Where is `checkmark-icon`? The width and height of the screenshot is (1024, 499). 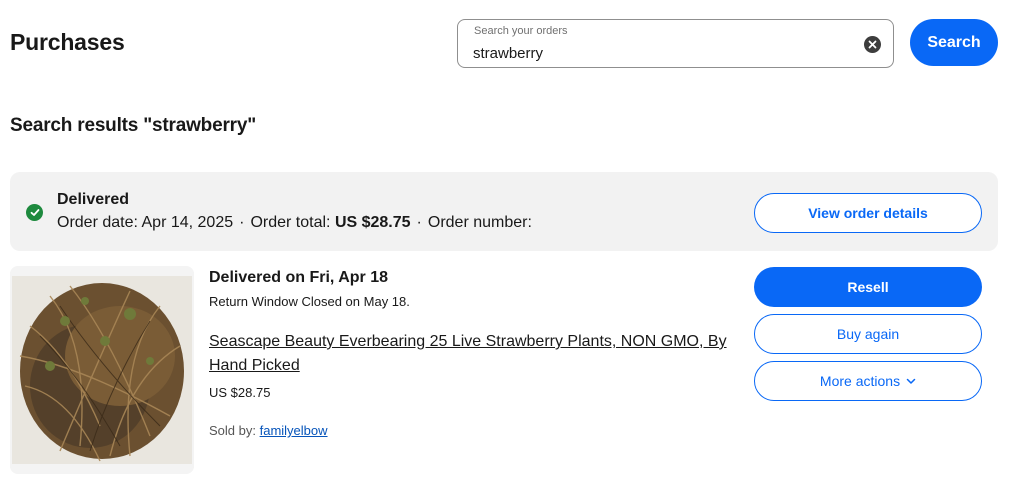 checkmark-icon is located at coordinates (34, 212).